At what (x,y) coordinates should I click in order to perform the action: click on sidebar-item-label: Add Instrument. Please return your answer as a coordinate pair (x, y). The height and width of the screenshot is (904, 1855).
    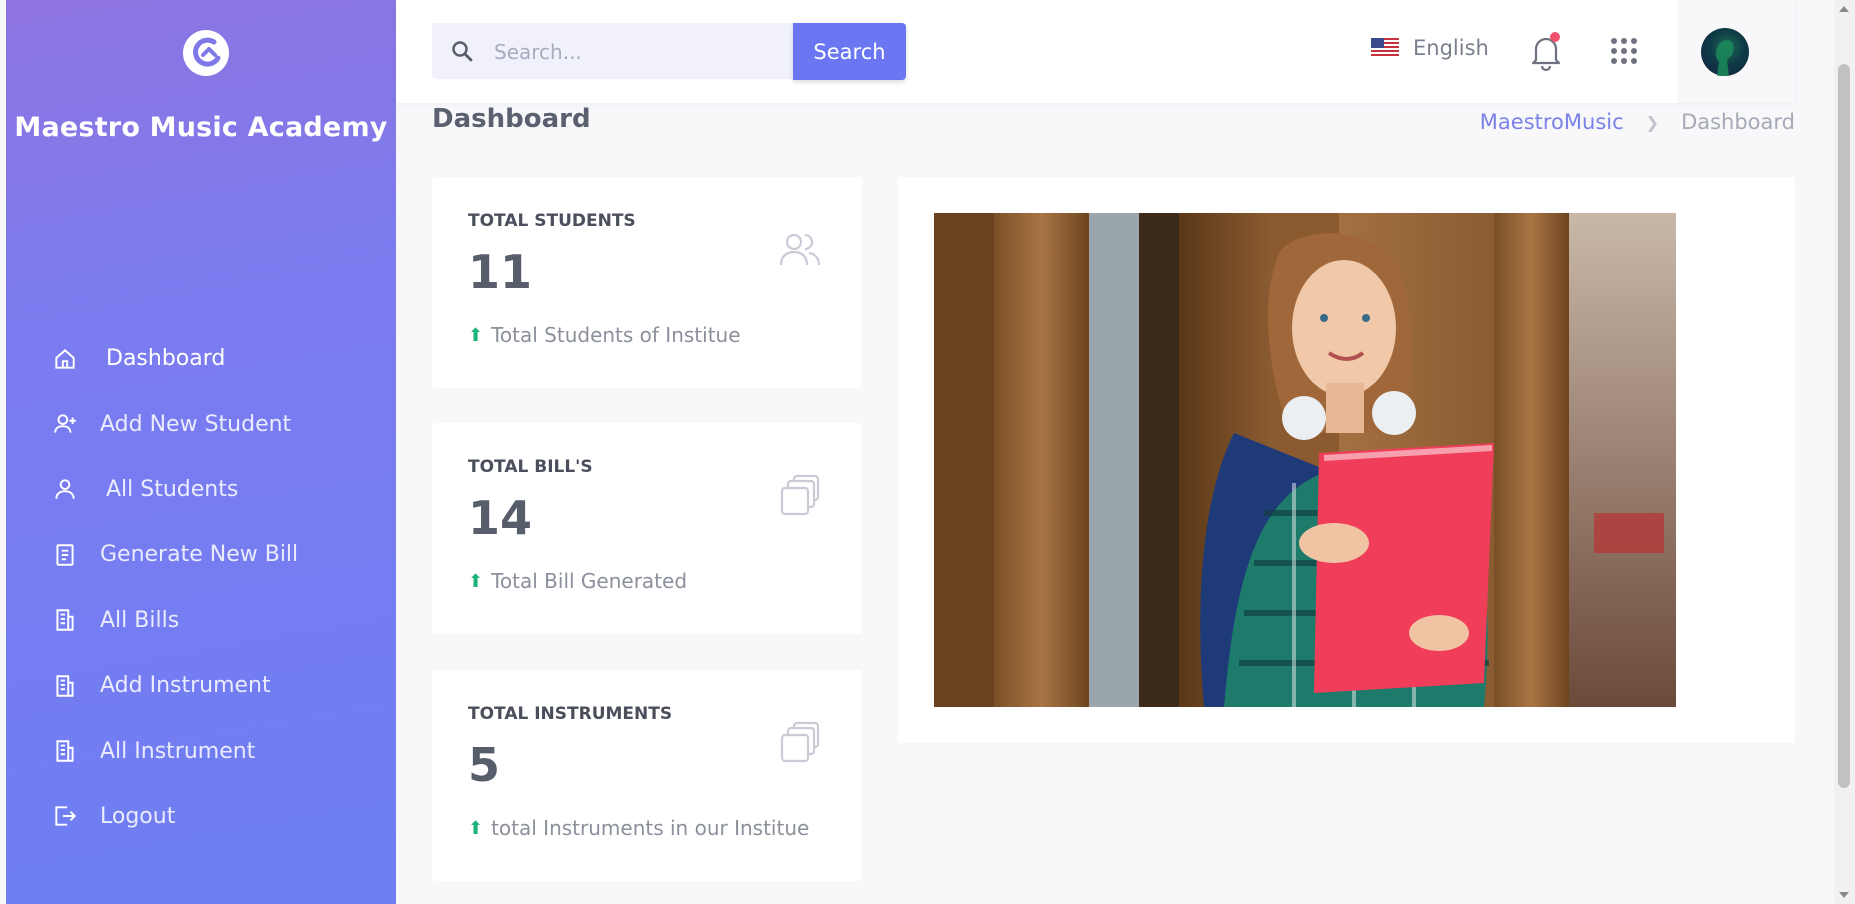
    Looking at the image, I should click on (185, 686).